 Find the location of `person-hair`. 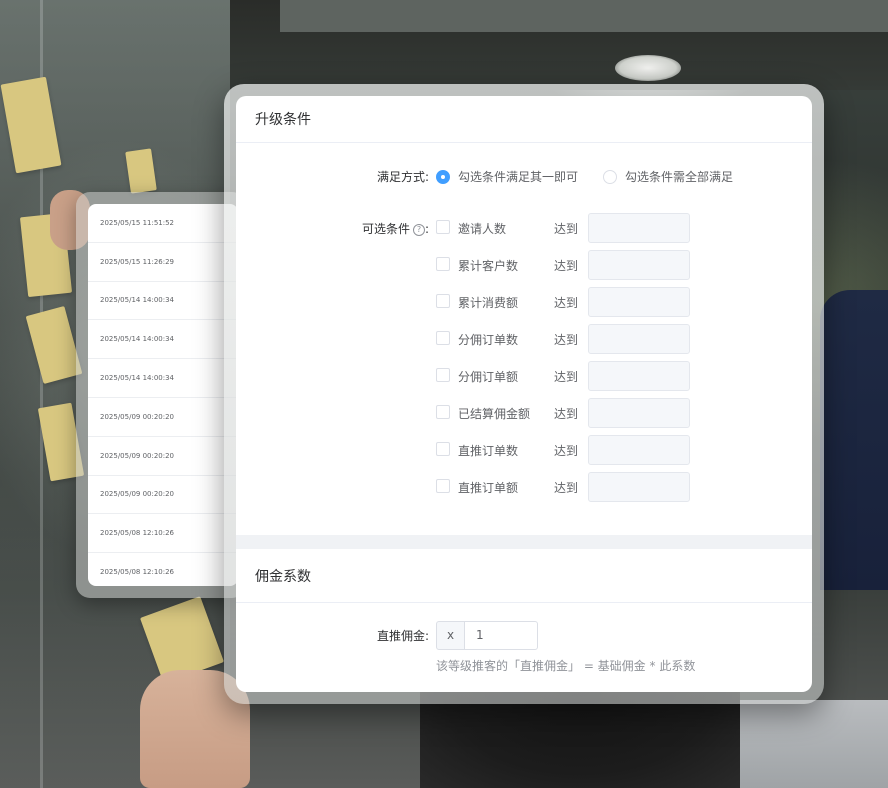

person-hair is located at coordinates (580, 739).